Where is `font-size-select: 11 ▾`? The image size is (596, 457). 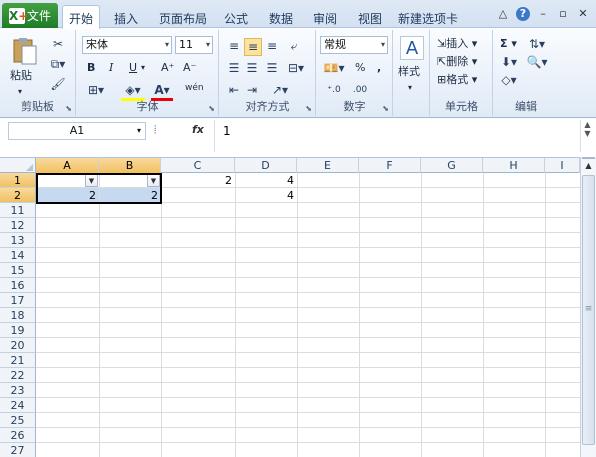
font-size-select: 11 ▾ is located at coordinates (194, 45).